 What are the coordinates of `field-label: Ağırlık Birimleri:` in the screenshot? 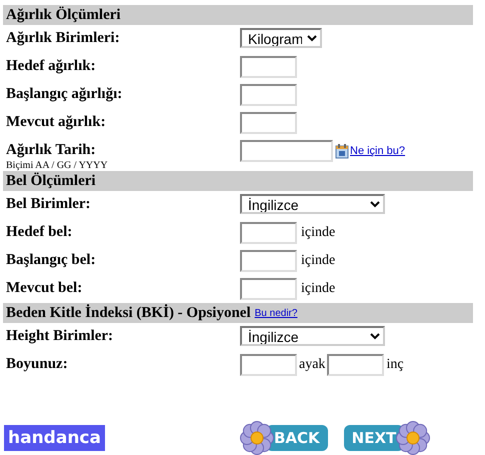 It's located at (63, 38).